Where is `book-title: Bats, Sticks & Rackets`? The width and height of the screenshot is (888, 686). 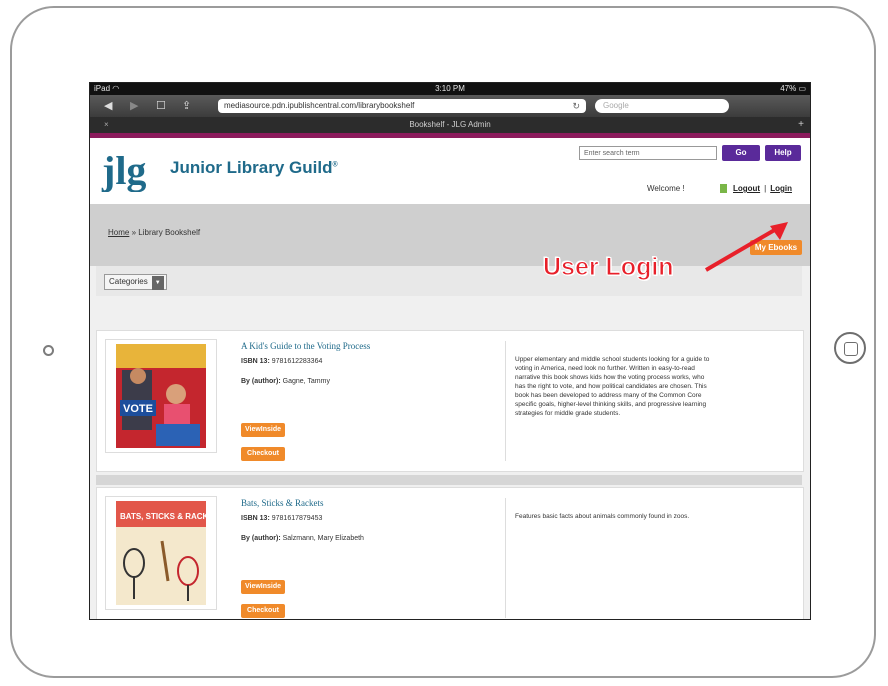
book-title: Bats, Sticks & Rackets is located at coordinates (282, 503).